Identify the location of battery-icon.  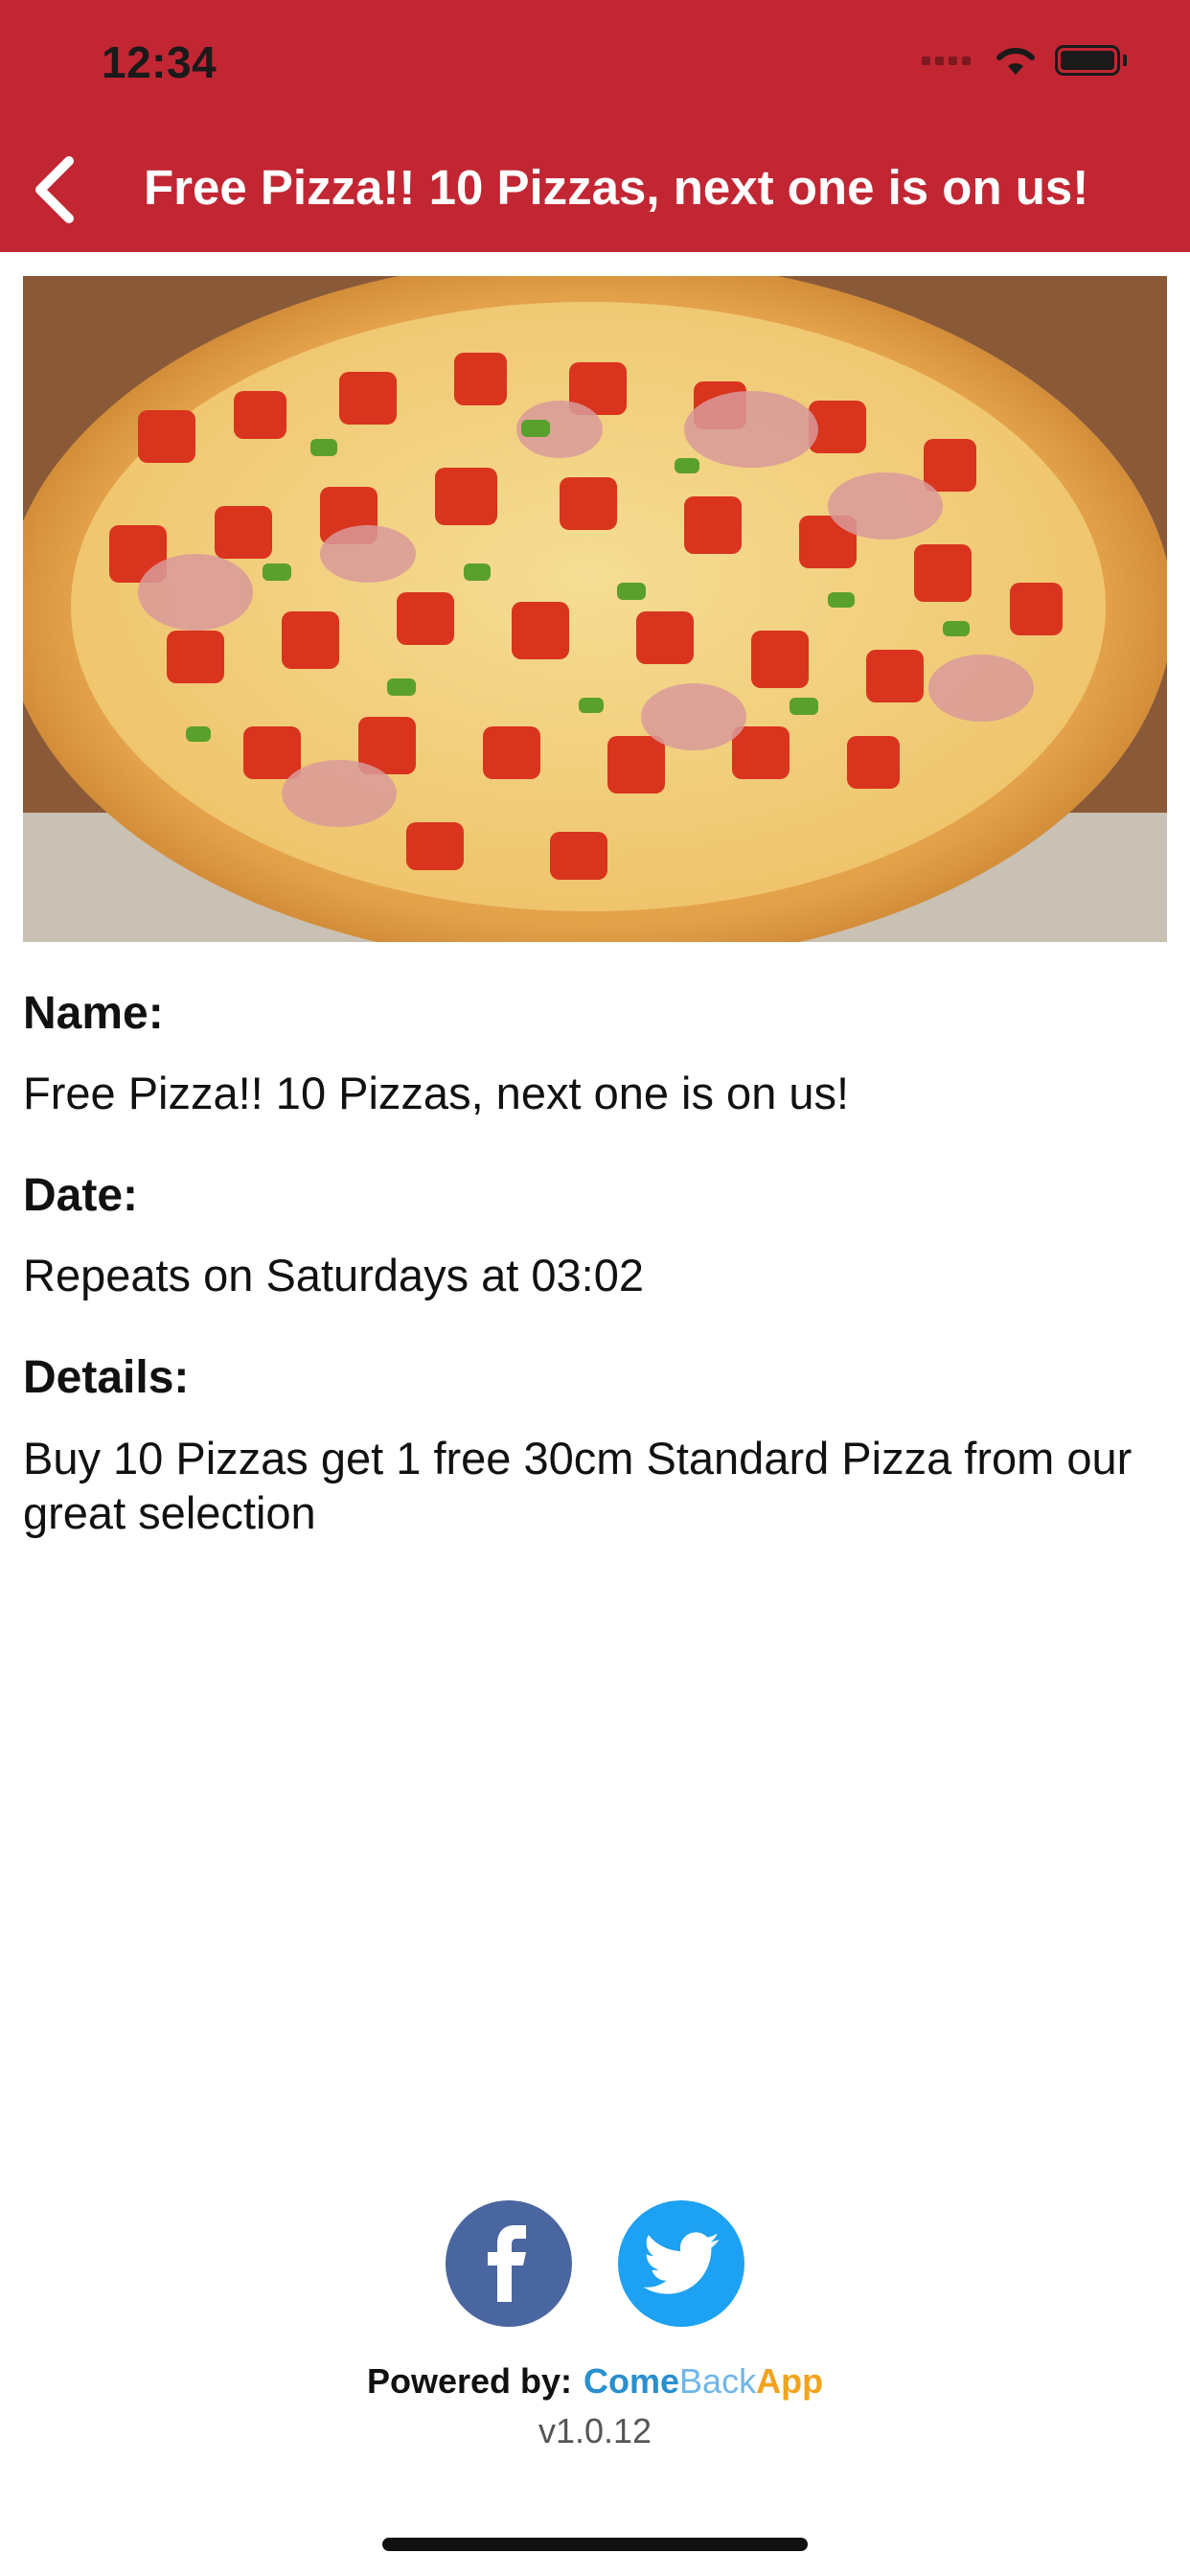
(1091, 60).